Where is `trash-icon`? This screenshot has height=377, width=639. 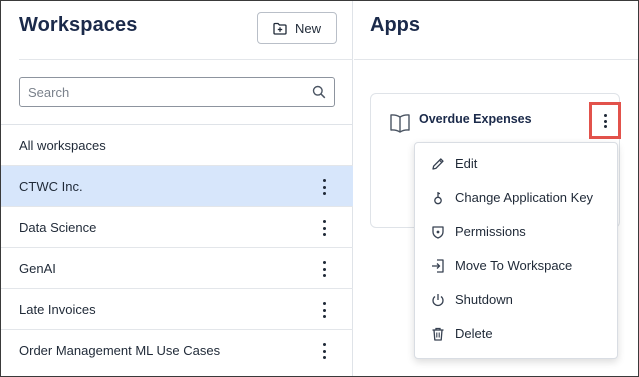 trash-icon is located at coordinates (438, 334).